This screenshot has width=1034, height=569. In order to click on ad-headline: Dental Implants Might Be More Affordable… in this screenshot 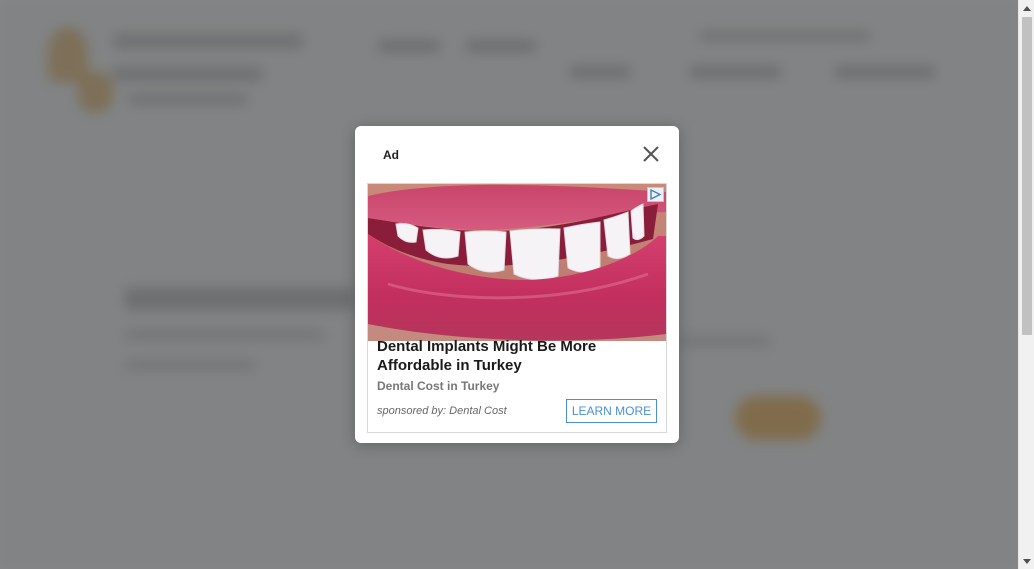, I will do `click(517, 356)`.